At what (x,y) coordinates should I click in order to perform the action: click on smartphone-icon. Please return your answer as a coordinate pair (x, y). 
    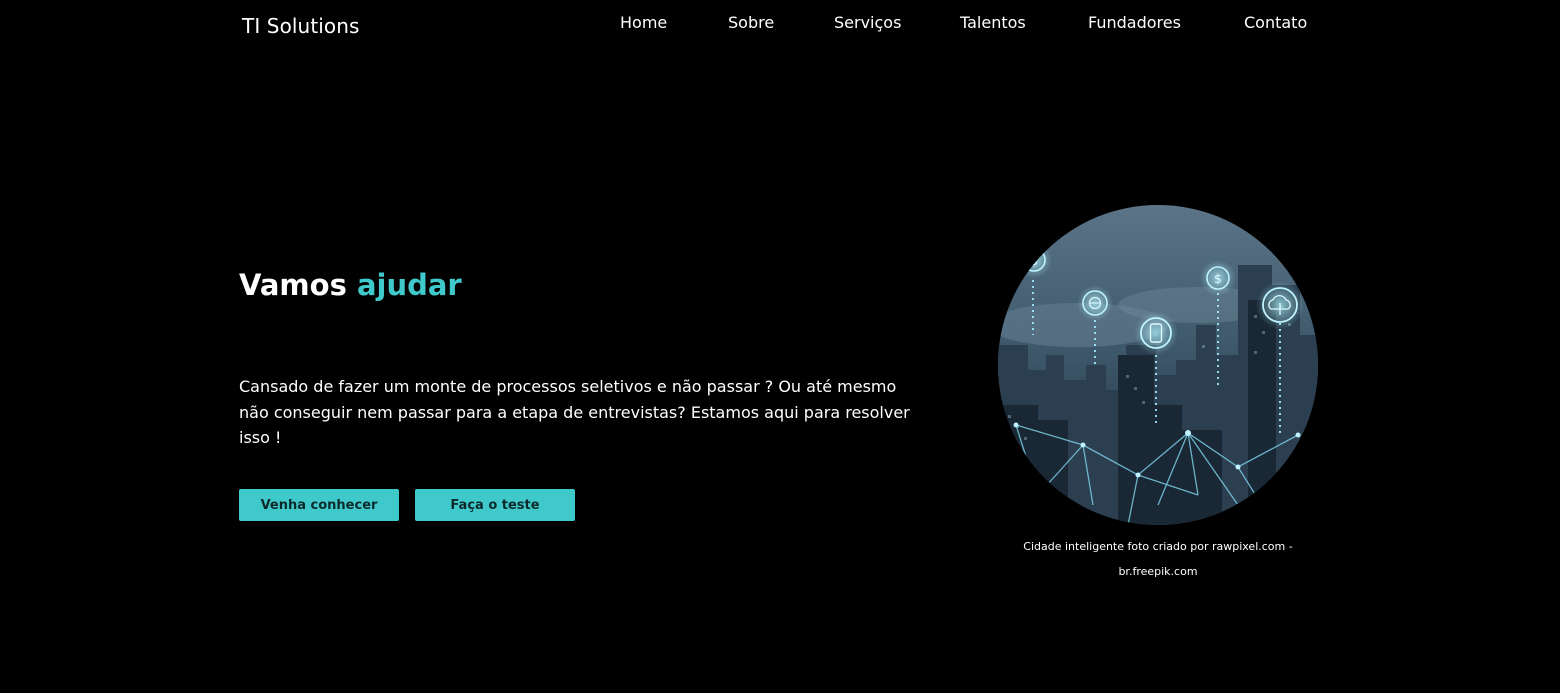
    Looking at the image, I should click on (1156, 333).